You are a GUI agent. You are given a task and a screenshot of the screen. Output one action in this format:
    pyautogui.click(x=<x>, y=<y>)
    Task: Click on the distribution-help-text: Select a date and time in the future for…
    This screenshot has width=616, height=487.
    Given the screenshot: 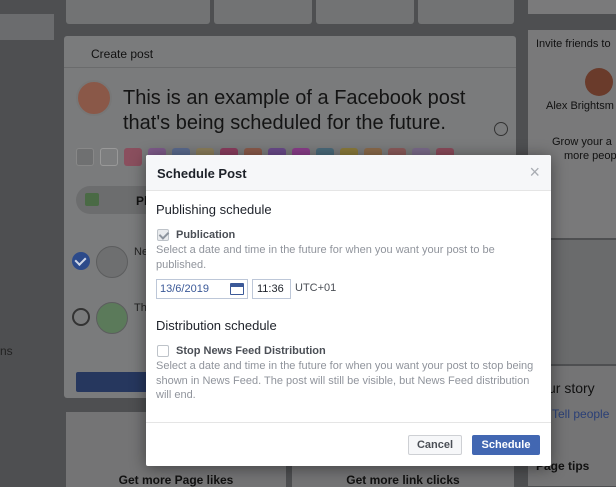 What is the action you would take?
    pyautogui.click(x=345, y=380)
    